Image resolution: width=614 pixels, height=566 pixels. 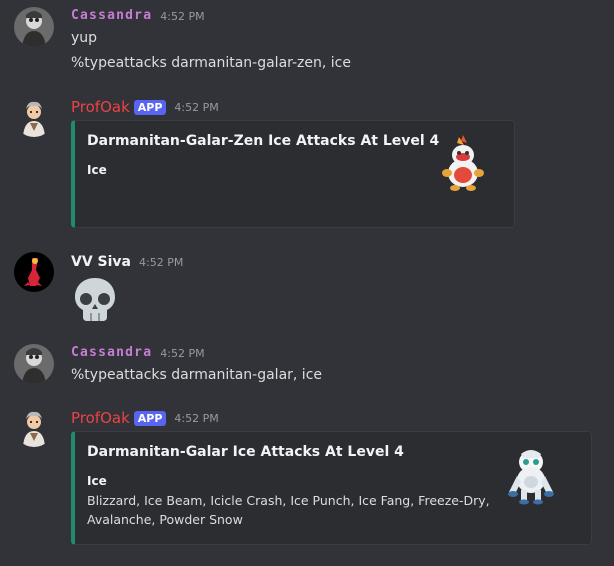 What do you see at coordinates (84, 38) in the screenshot?
I see `message-text: yup` at bounding box center [84, 38].